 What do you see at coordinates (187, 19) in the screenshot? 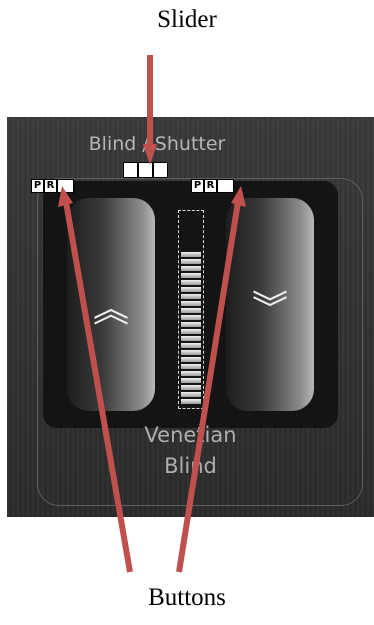
I see `slider-annotation-label: Slider` at bounding box center [187, 19].